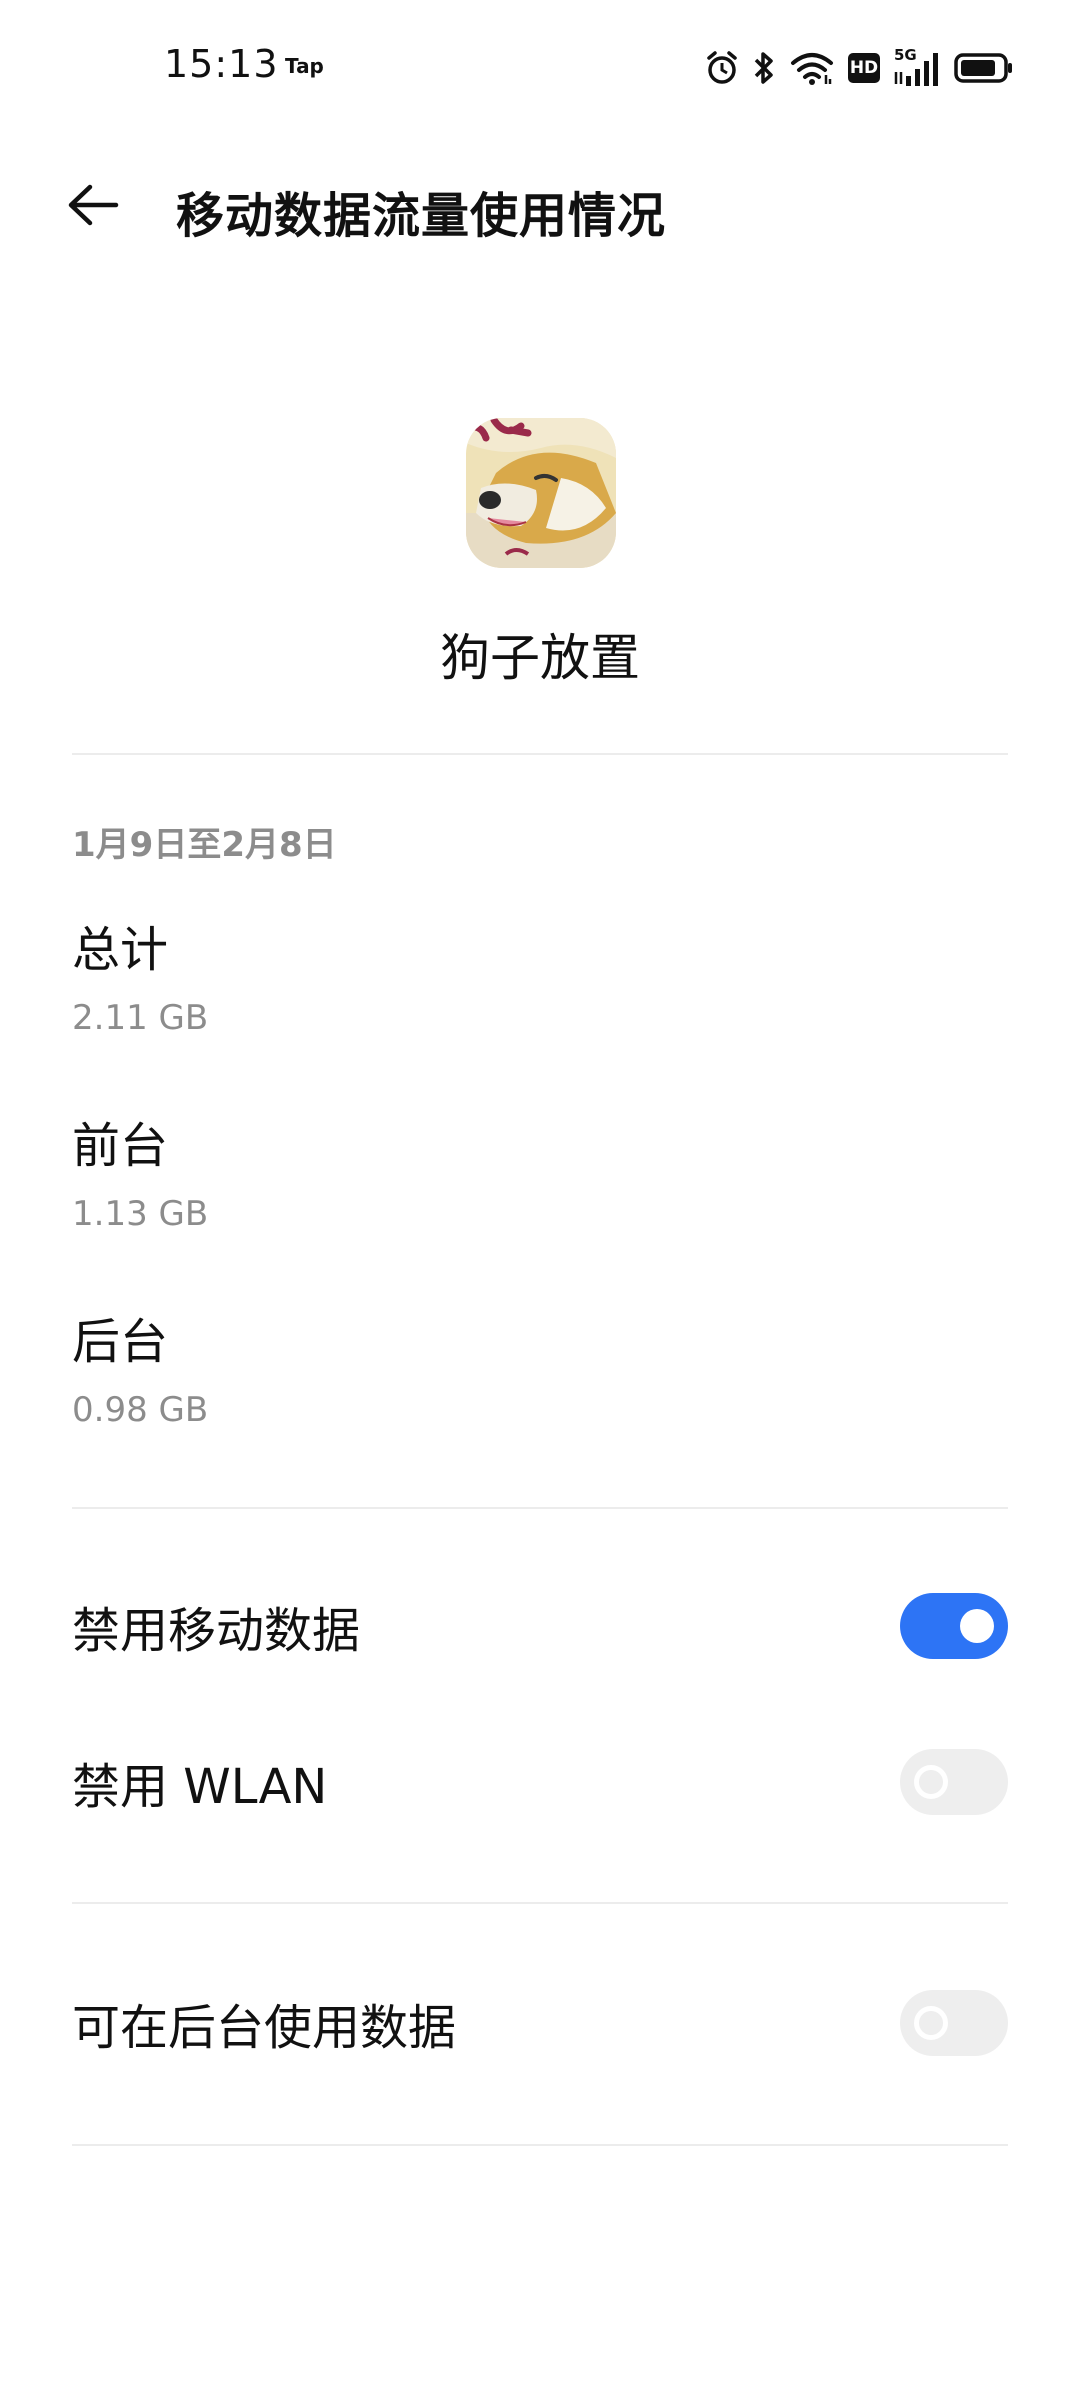 This screenshot has height=2400, width=1080. I want to click on hd-badge-text: HD, so click(864, 68).